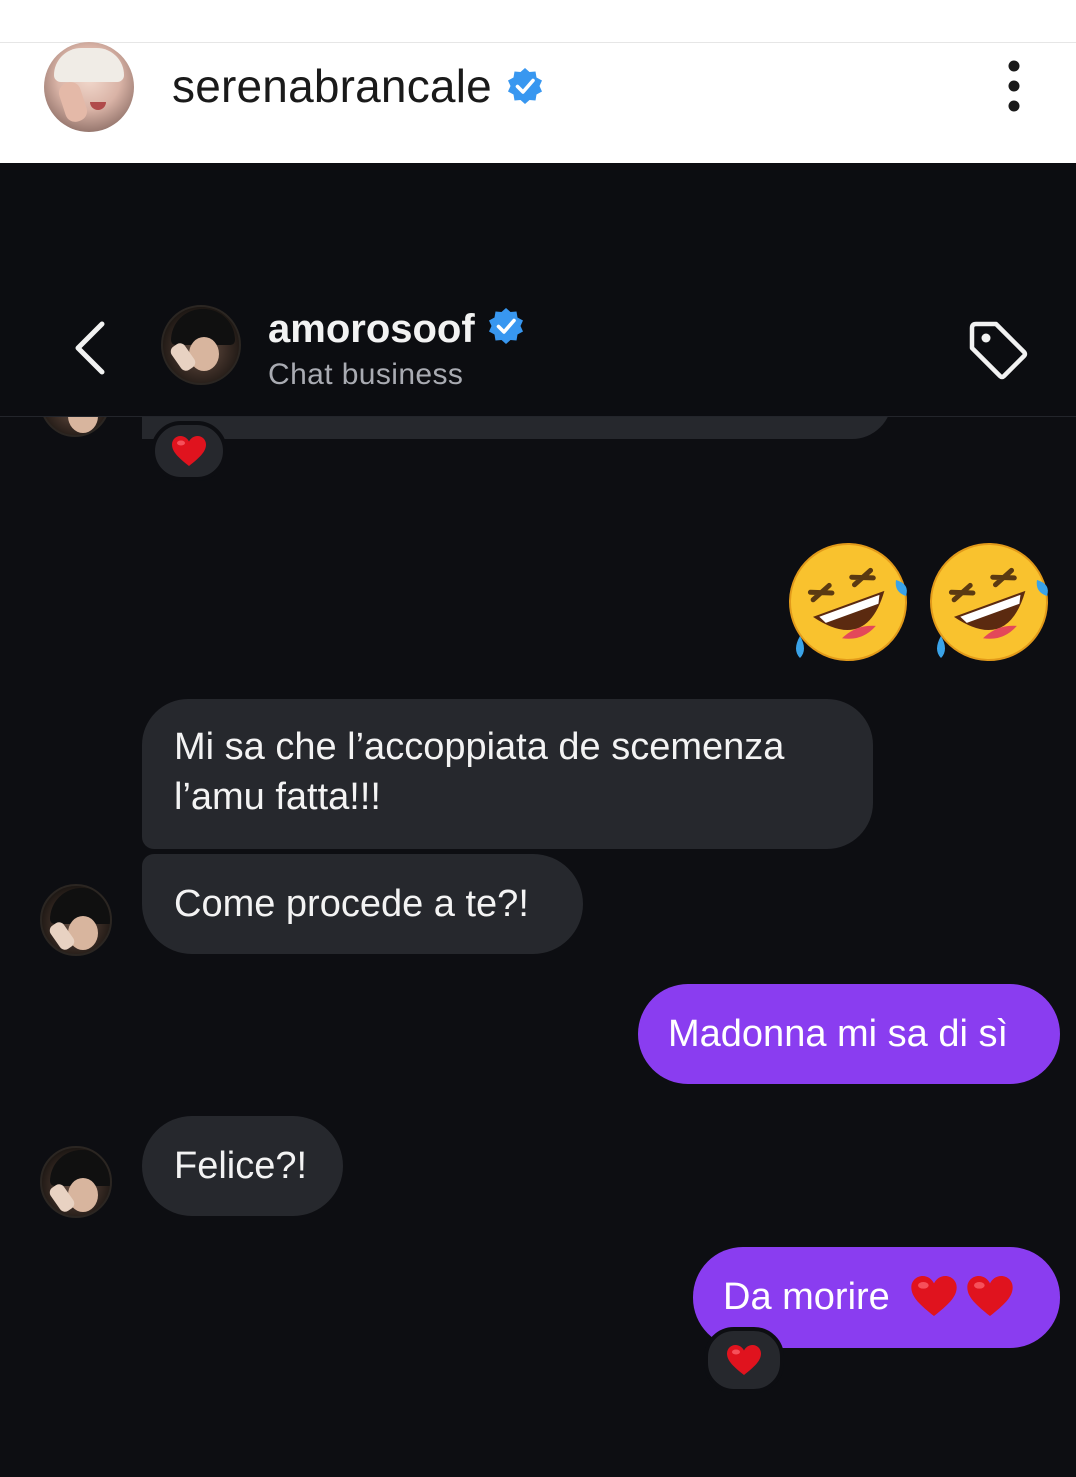 This screenshot has height=1477, width=1076. What do you see at coordinates (371, 329) in the screenshot?
I see `contact-name: amorosoof` at bounding box center [371, 329].